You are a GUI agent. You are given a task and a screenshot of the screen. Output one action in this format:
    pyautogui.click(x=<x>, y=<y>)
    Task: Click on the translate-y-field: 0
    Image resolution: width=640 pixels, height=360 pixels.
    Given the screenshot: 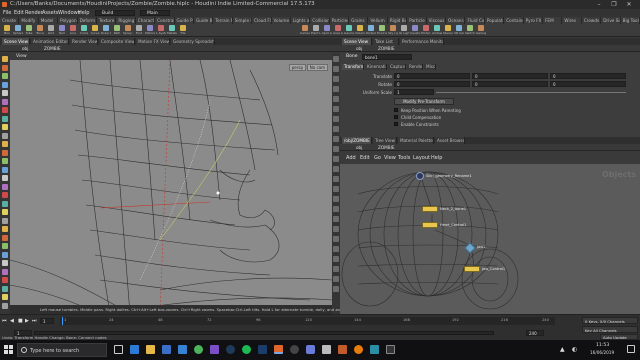 What is the action you would take?
    pyautogui.click(x=510, y=76)
    